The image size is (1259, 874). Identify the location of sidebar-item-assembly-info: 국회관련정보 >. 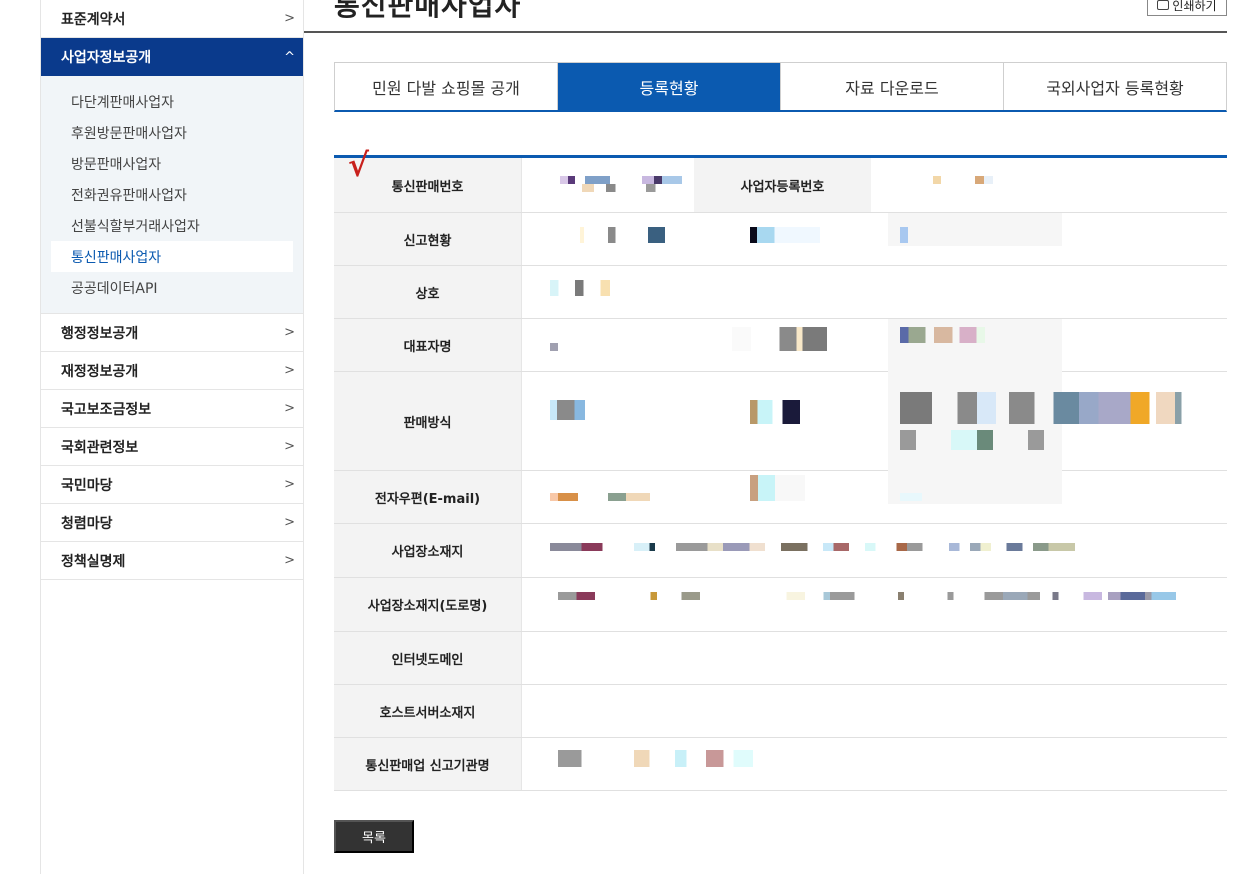
(172, 447).